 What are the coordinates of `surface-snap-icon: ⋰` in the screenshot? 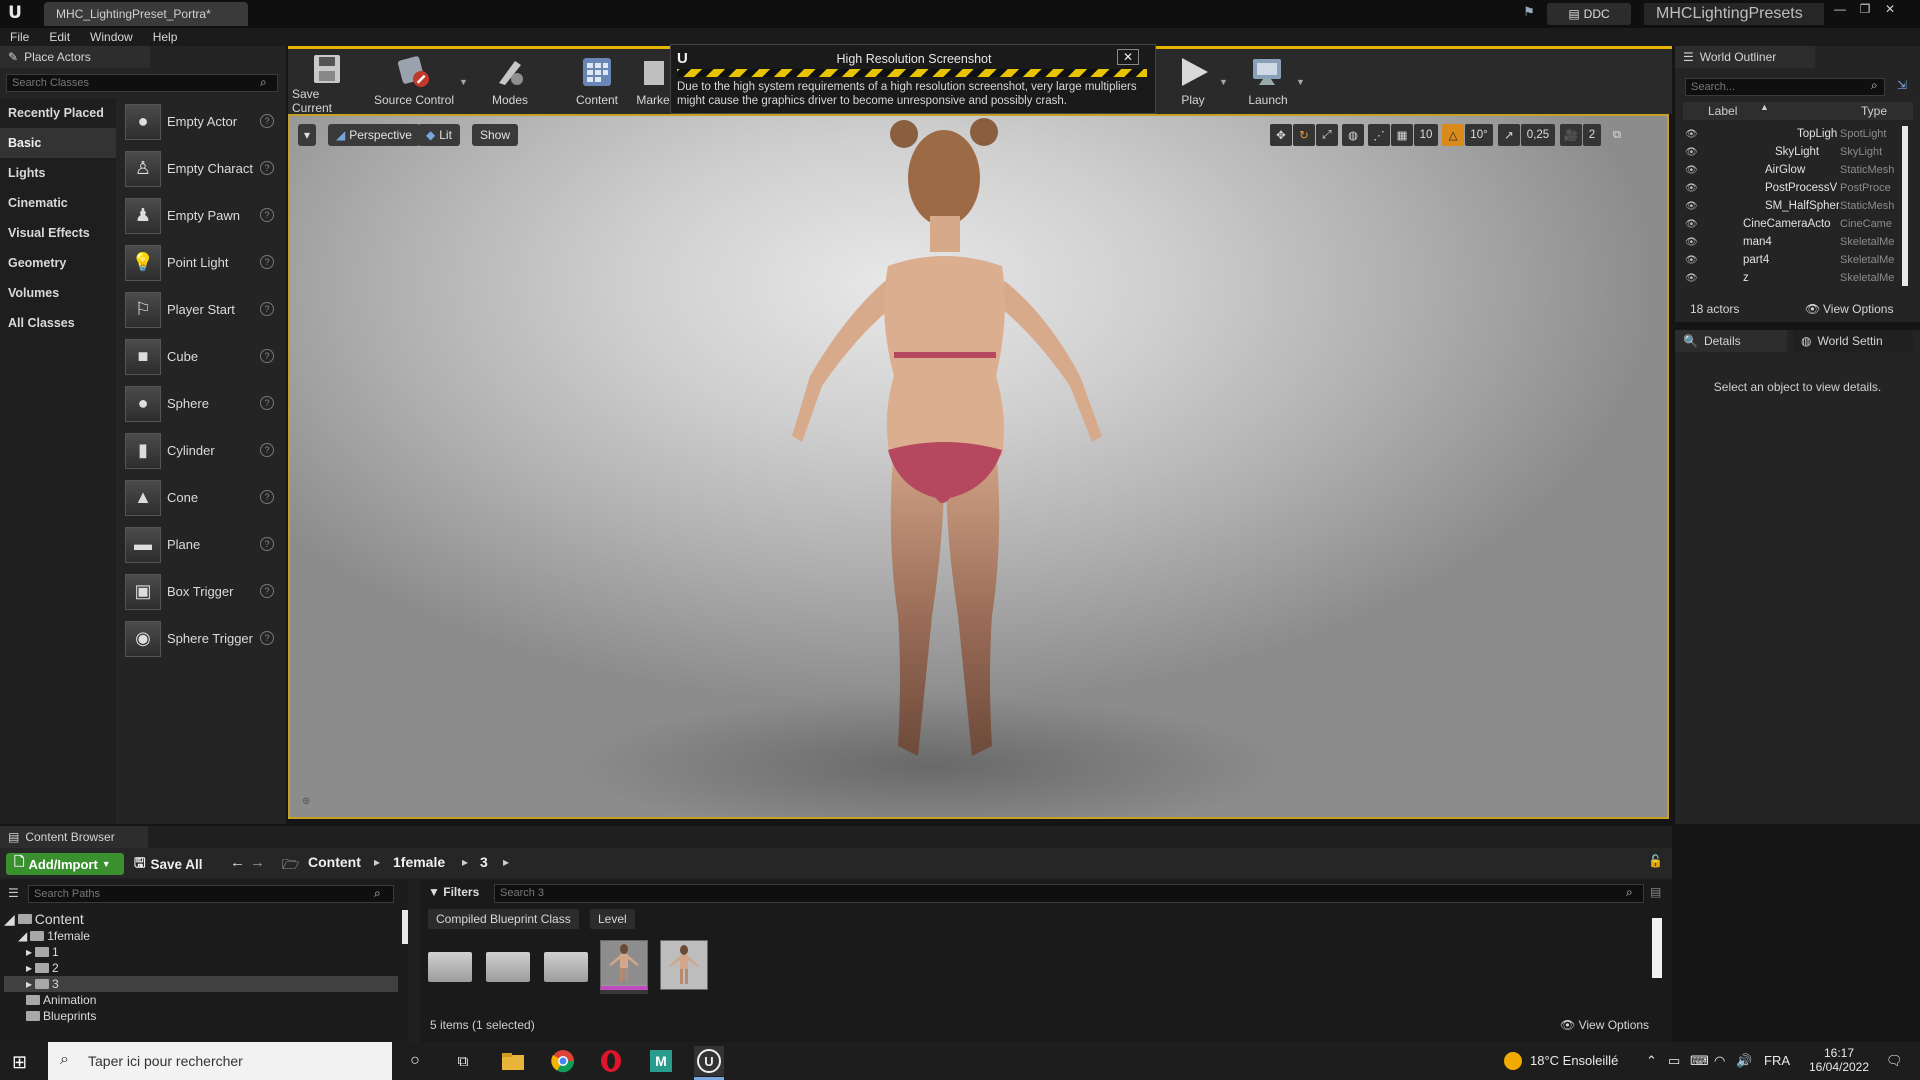 It's located at (1379, 135).